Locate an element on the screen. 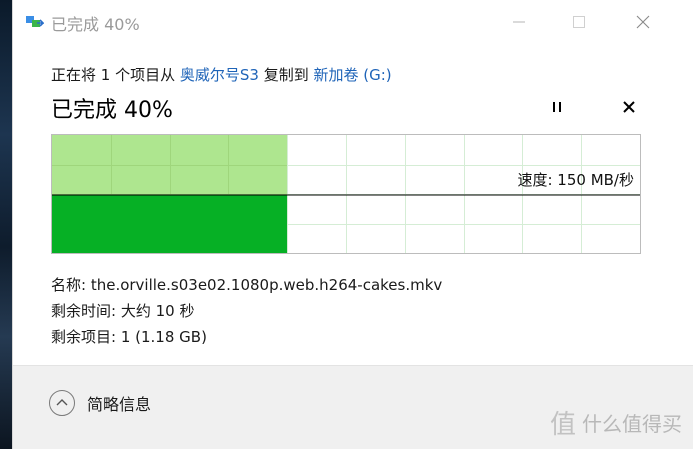 The height and width of the screenshot is (449, 693). less-details-button: 简略信息 is located at coordinates (100, 403).